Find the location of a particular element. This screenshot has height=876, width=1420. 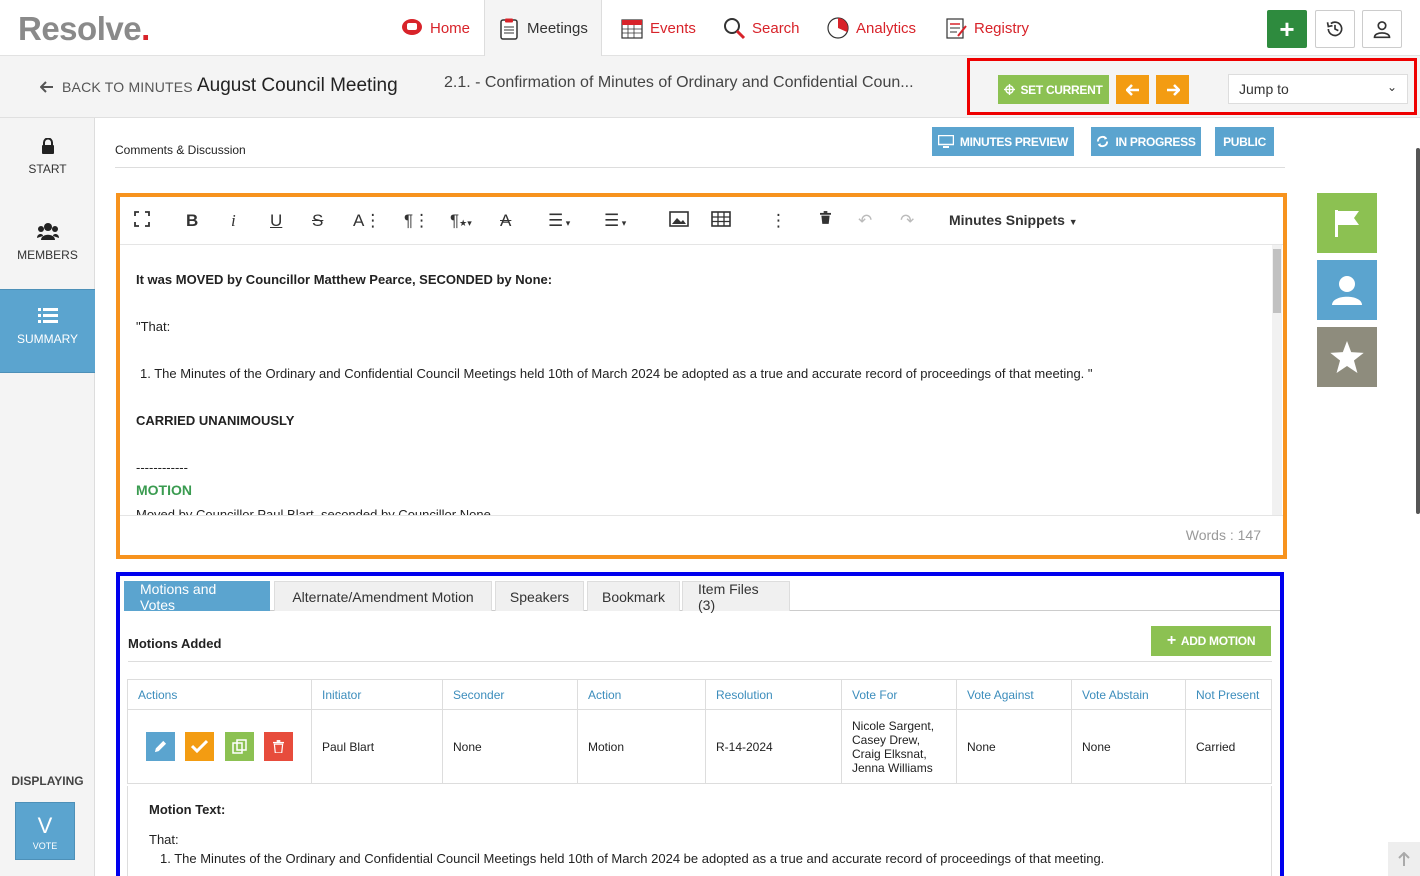

clipboard-icon is located at coordinates (509, 29).